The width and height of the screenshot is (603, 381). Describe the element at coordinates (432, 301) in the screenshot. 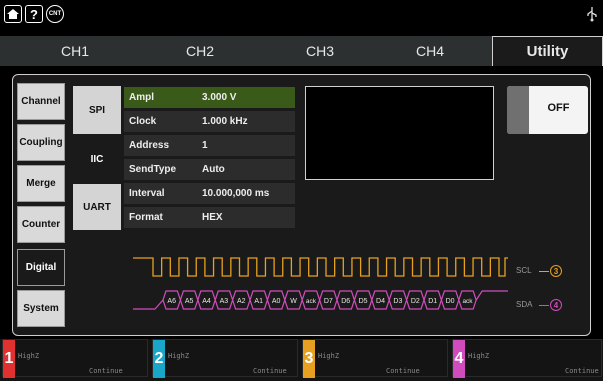

I see `sda-bit-label: D1` at that location.